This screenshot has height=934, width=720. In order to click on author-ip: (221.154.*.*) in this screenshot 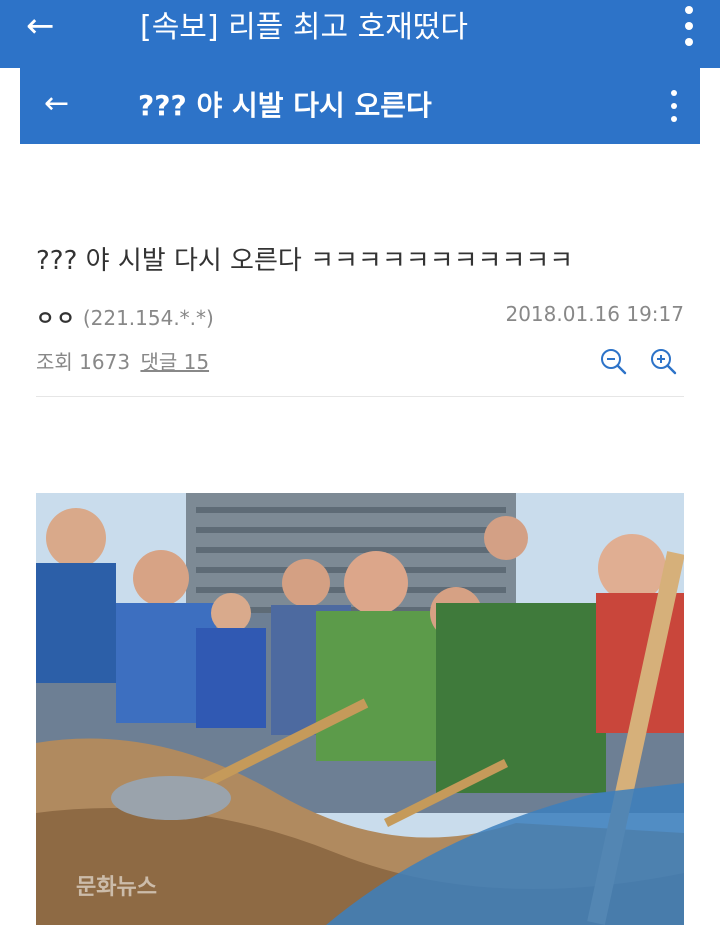, I will do `click(148, 318)`.